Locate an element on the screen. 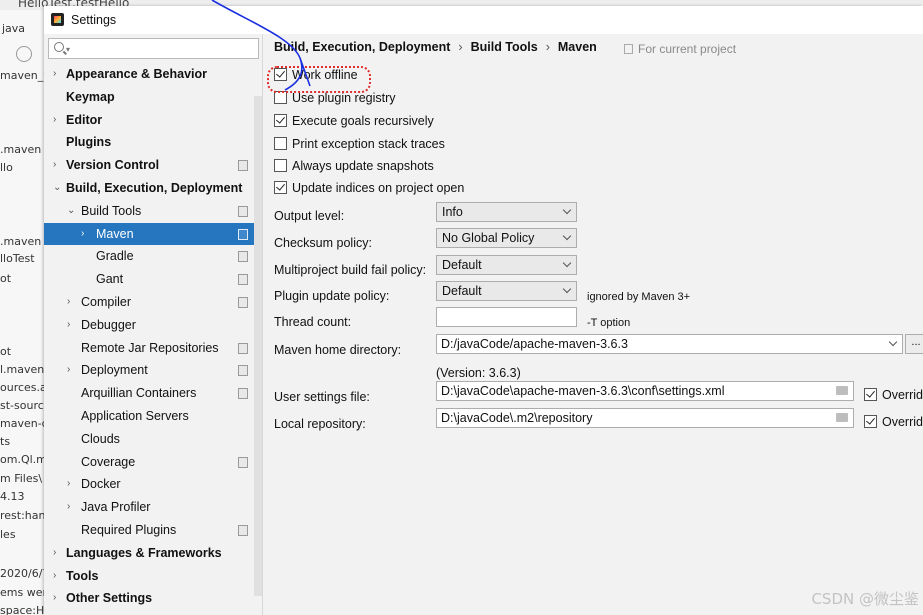 The height and width of the screenshot is (615, 923). annotation-stroke is located at coordinates (261, 45).